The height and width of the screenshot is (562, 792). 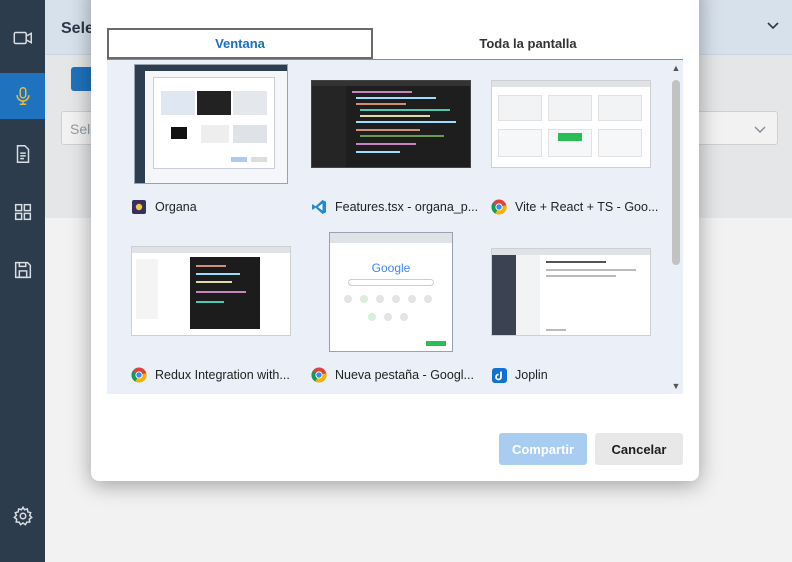 I want to click on window-label: Organa, so click(x=215, y=207).